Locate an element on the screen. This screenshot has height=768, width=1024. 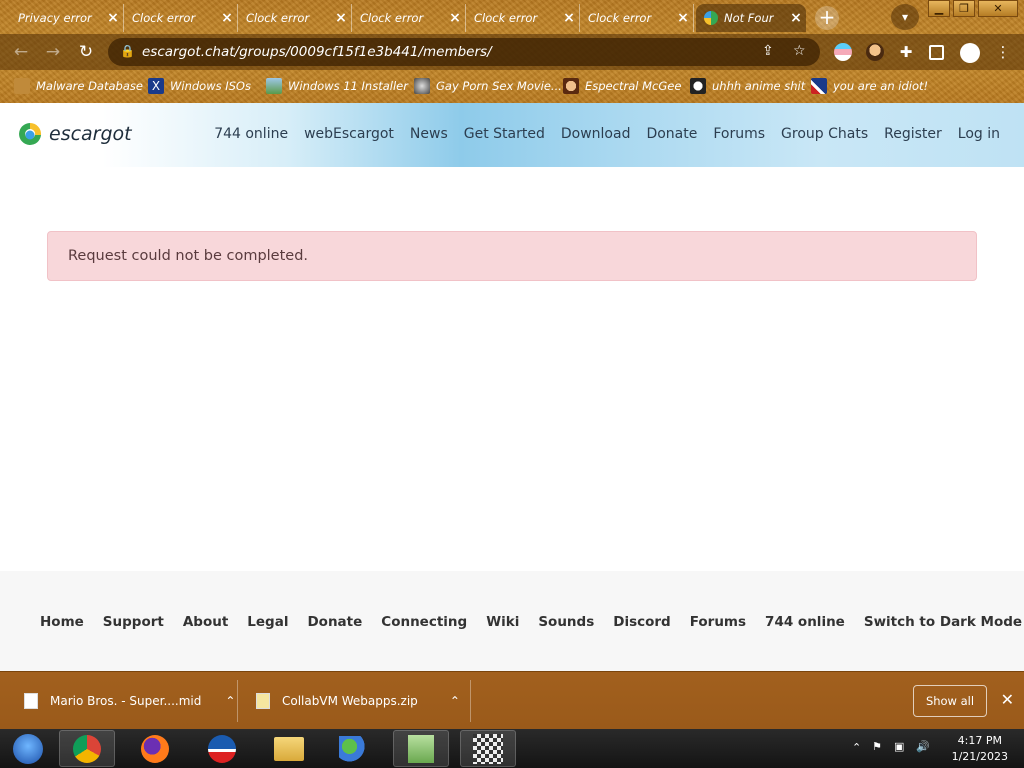
network-icon: ▣ is located at coordinates (899, 746).